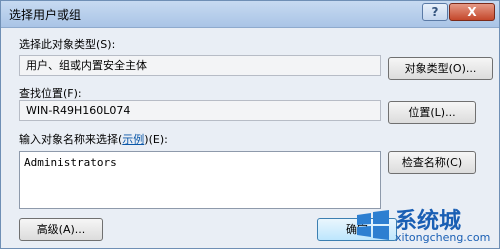 The image size is (500, 249). What do you see at coordinates (71, 139) in the screenshot?
I see `object-names-label-prefix: 输入对象名称来选择(` at bounding box center [71, 139].